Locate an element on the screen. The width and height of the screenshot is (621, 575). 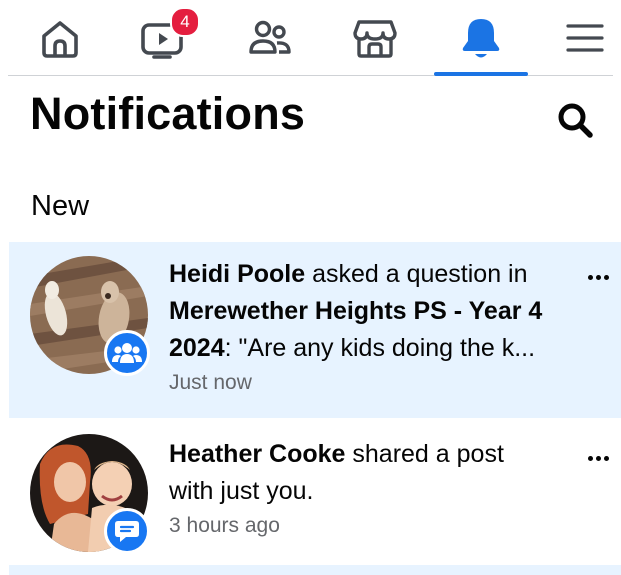
next-notification-edge is located at coordinates (315, 570).